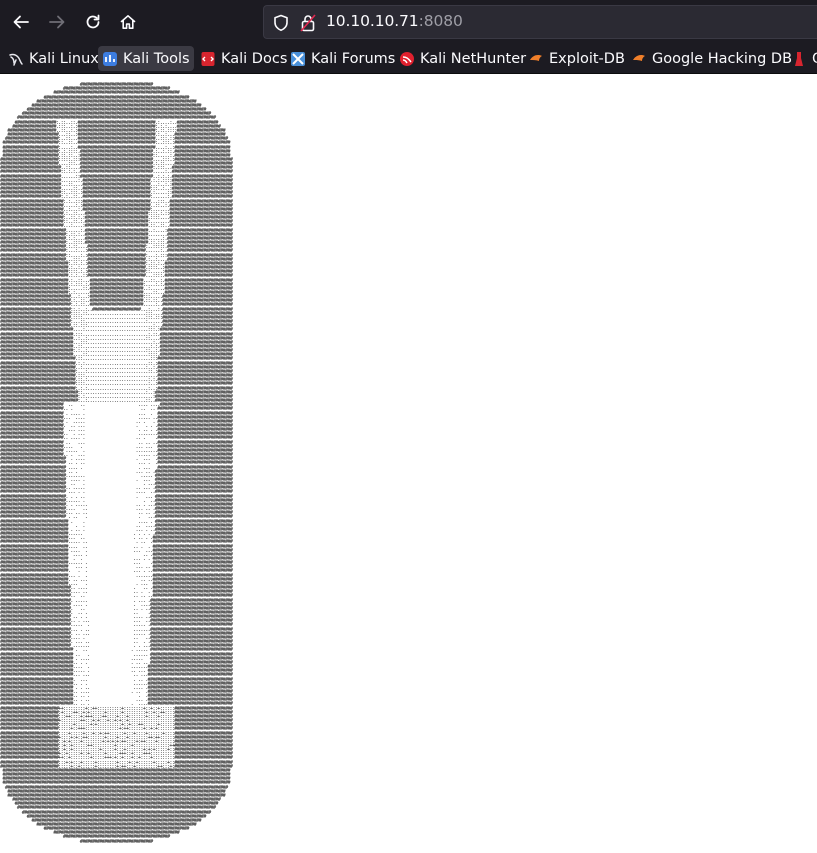  I want to click on home-icon, so click(128, 22).